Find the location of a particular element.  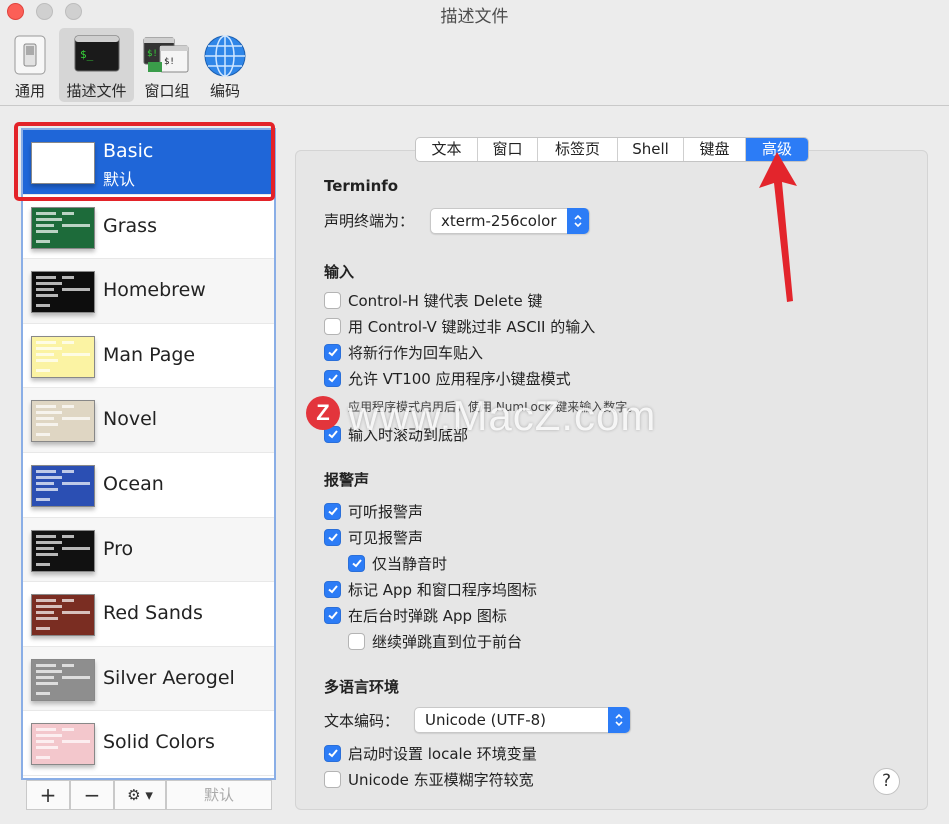

profile-name: Solid Colors is located at coordinates (159, 742).